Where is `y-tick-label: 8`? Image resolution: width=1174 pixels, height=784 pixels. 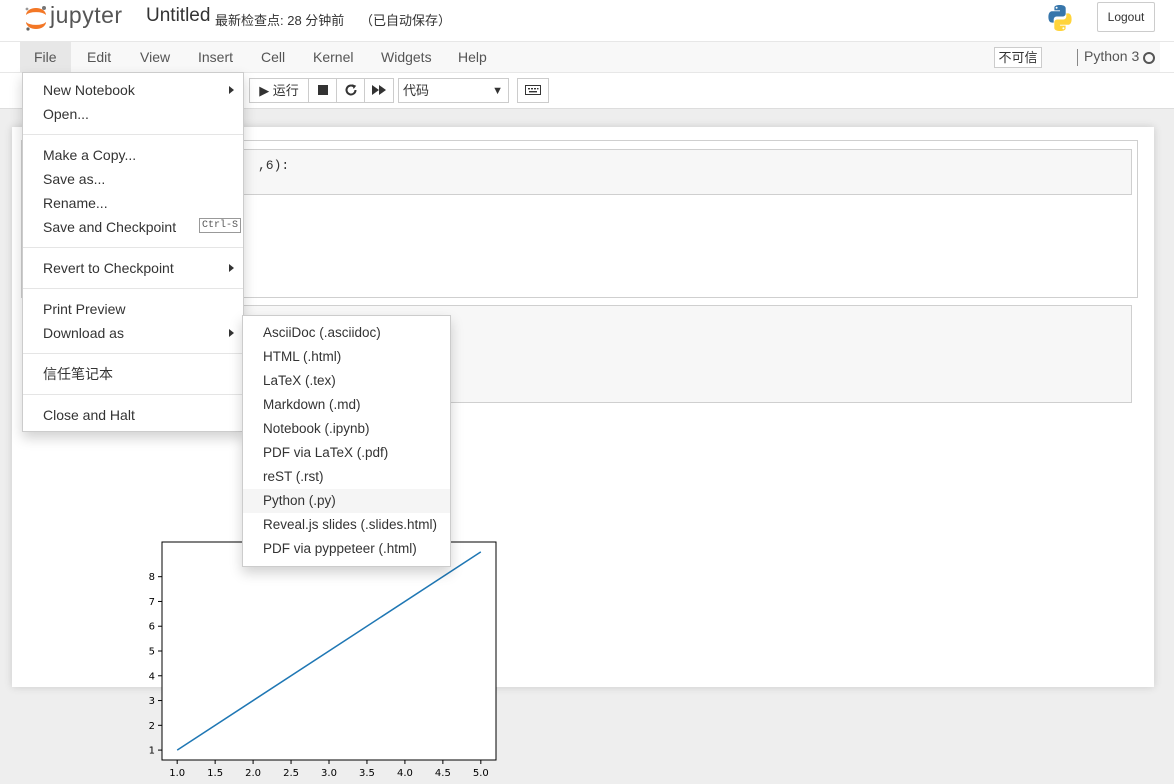 y-tick-label: 8 is located at coordinates (152, 577).